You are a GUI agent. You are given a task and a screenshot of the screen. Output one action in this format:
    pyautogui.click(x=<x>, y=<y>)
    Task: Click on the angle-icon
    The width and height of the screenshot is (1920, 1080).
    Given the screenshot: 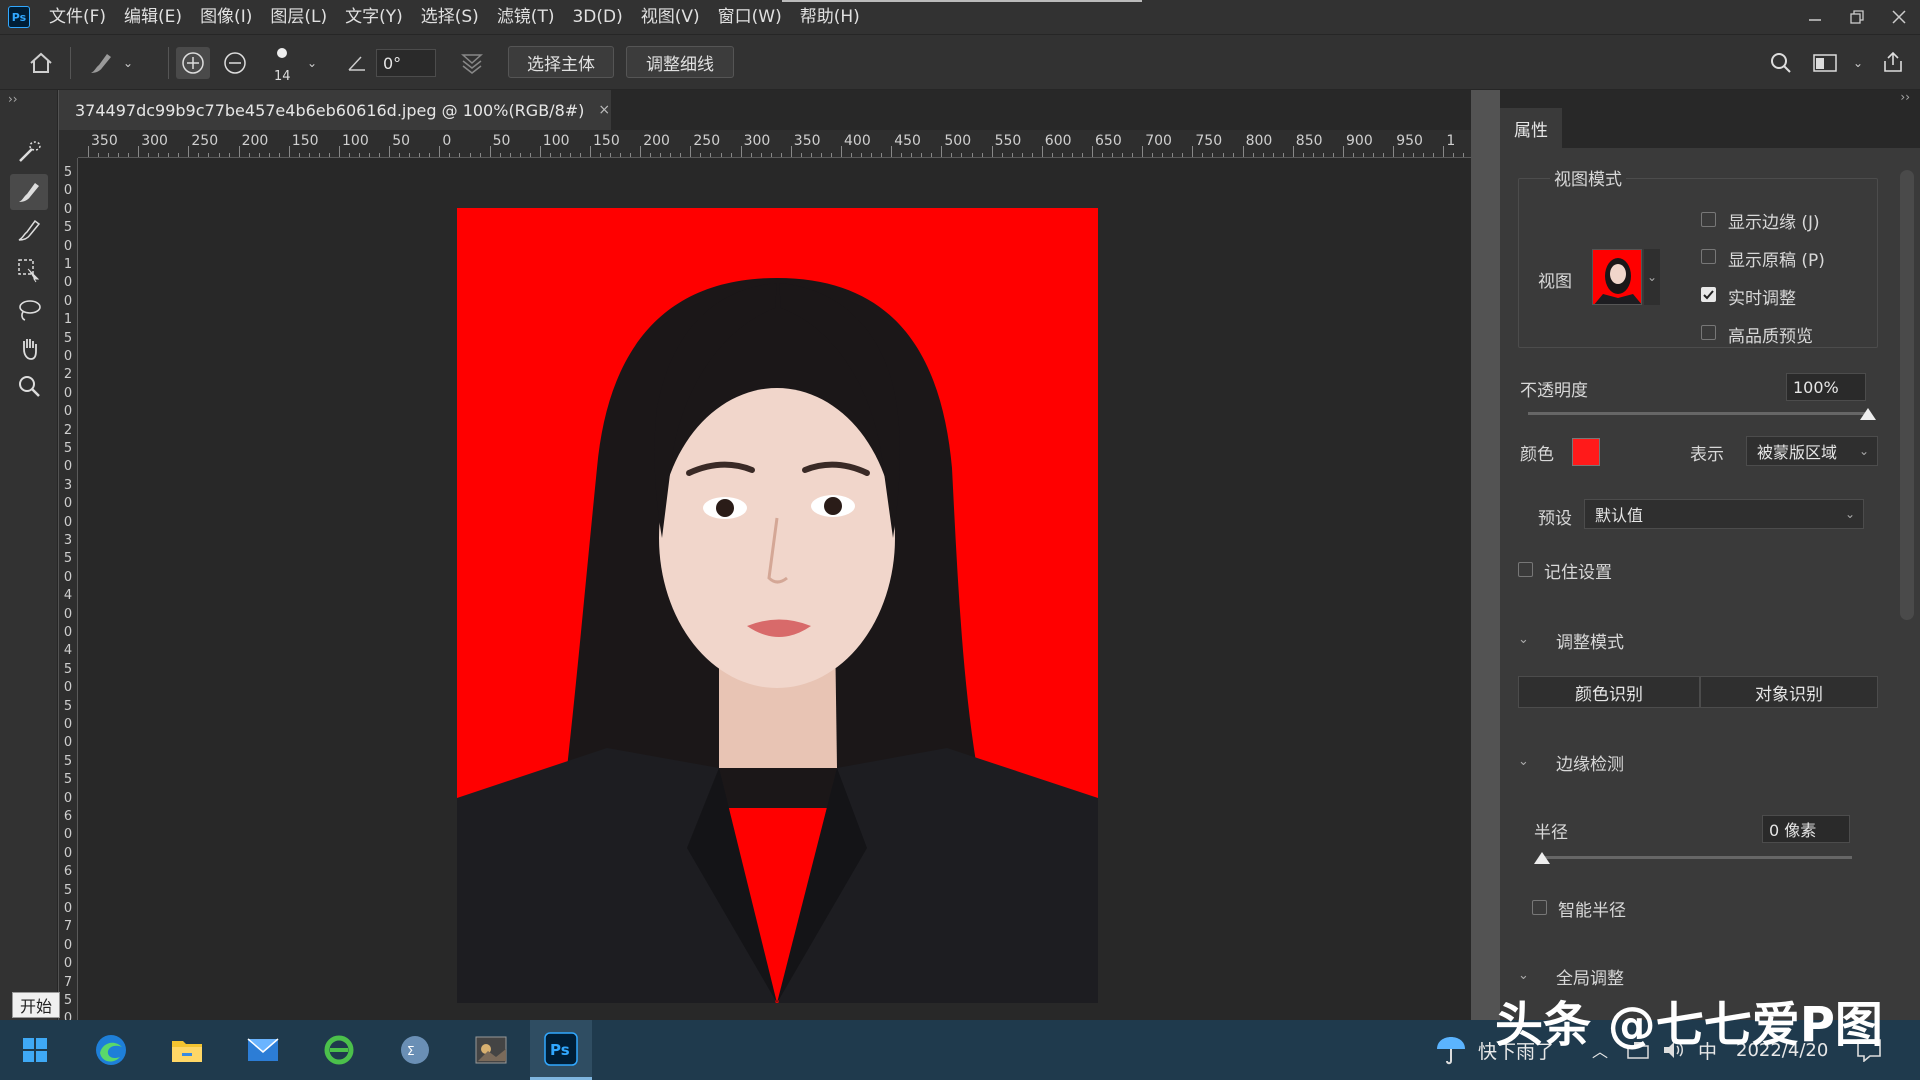 What is the action you would take?
    pyautogui.click(x=357, y=63)
    